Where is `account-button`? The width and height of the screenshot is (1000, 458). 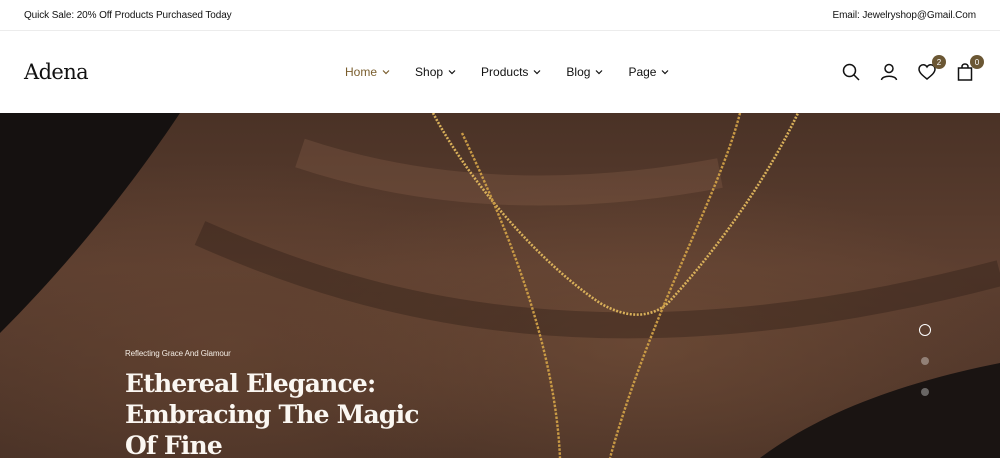
account-button is located at coordinates (889, 72).